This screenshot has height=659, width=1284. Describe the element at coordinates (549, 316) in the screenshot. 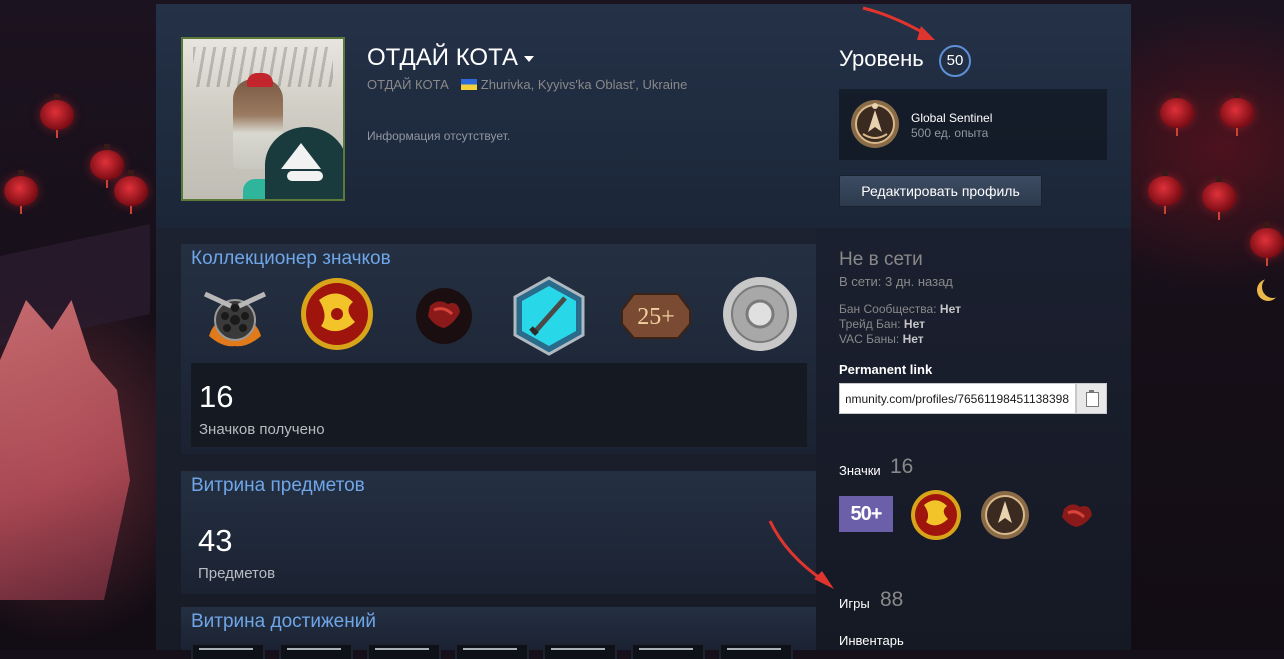

I see `hexagon-sword-badge-icon` at that location.